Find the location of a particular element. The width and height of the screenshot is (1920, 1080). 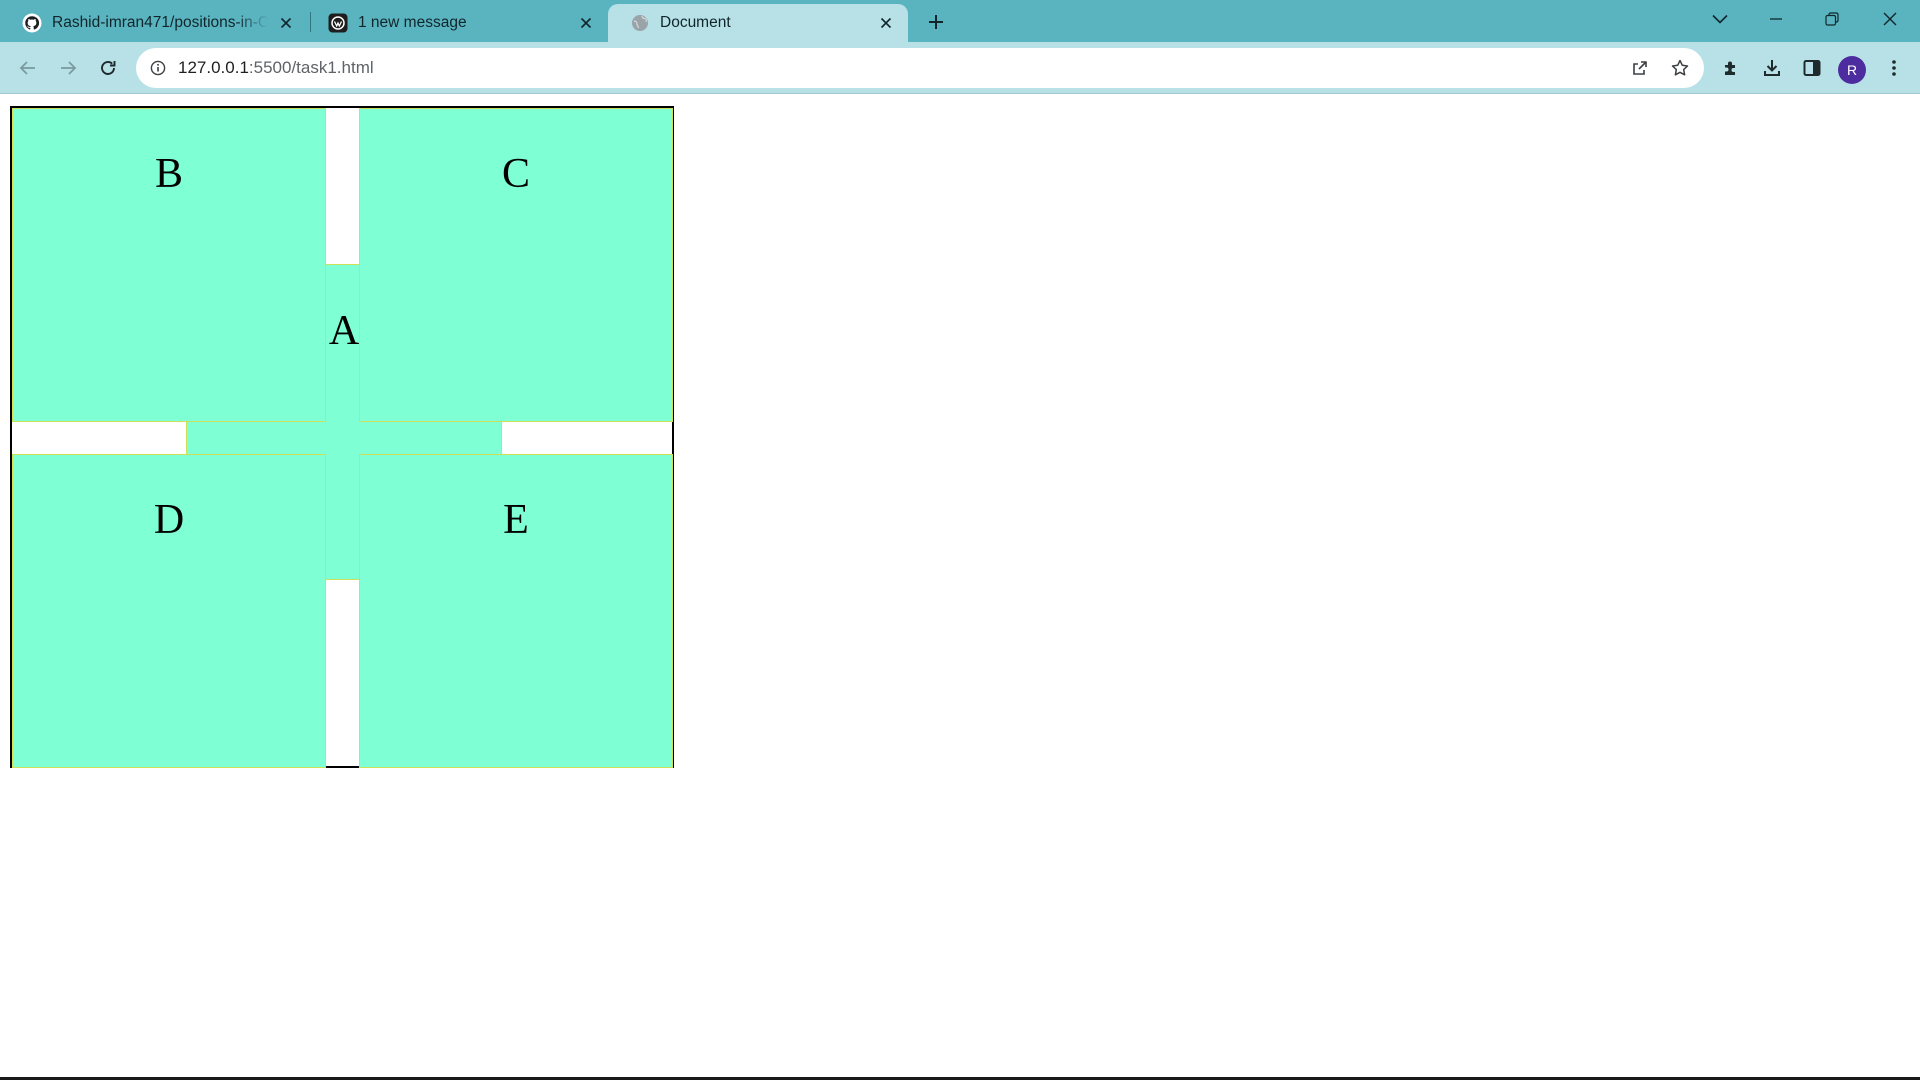

share-button is located at coordinates (1640, 68).